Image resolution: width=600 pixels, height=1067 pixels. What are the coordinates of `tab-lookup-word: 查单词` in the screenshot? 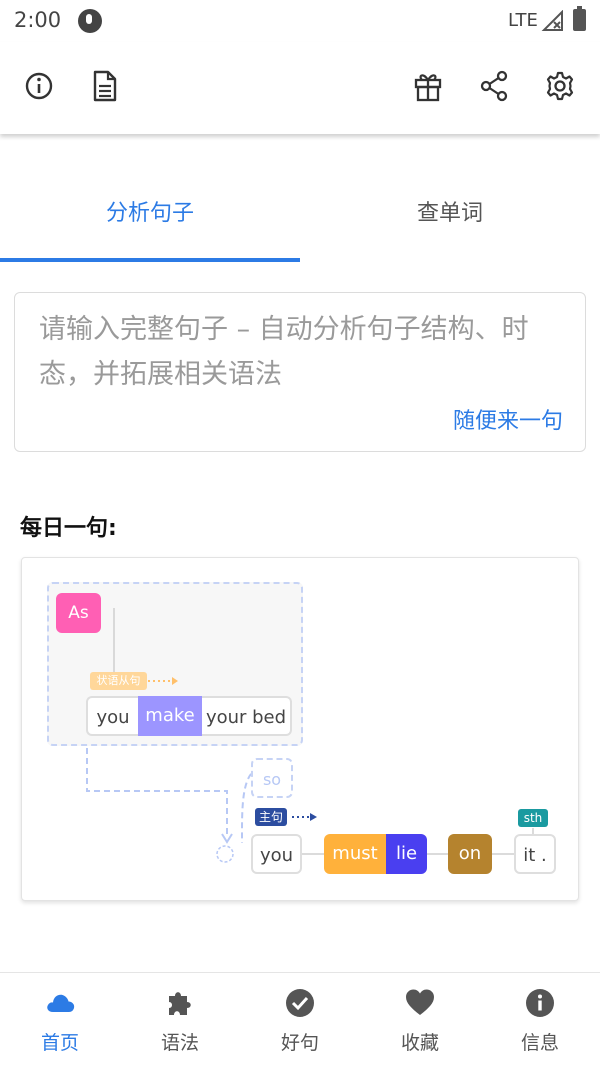 It's located at (450, 214).